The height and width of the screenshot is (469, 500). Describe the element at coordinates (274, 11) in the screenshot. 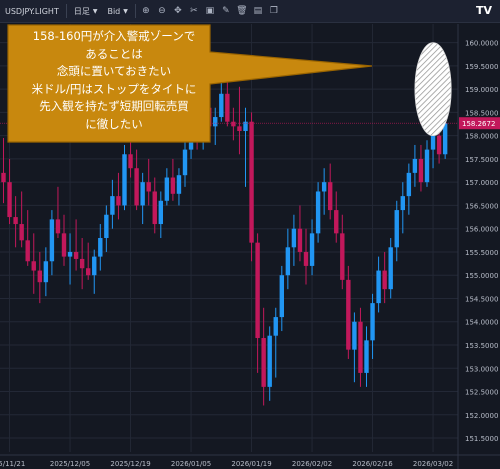

I see `copy-icon: ❐` at that location.